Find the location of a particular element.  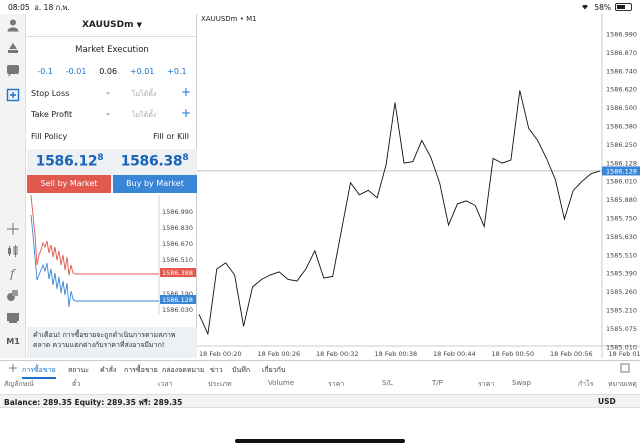

volume-stepper: -0.1 -0.01 0.06 +0.01 +0.1 is located at coordinates (112, 71).